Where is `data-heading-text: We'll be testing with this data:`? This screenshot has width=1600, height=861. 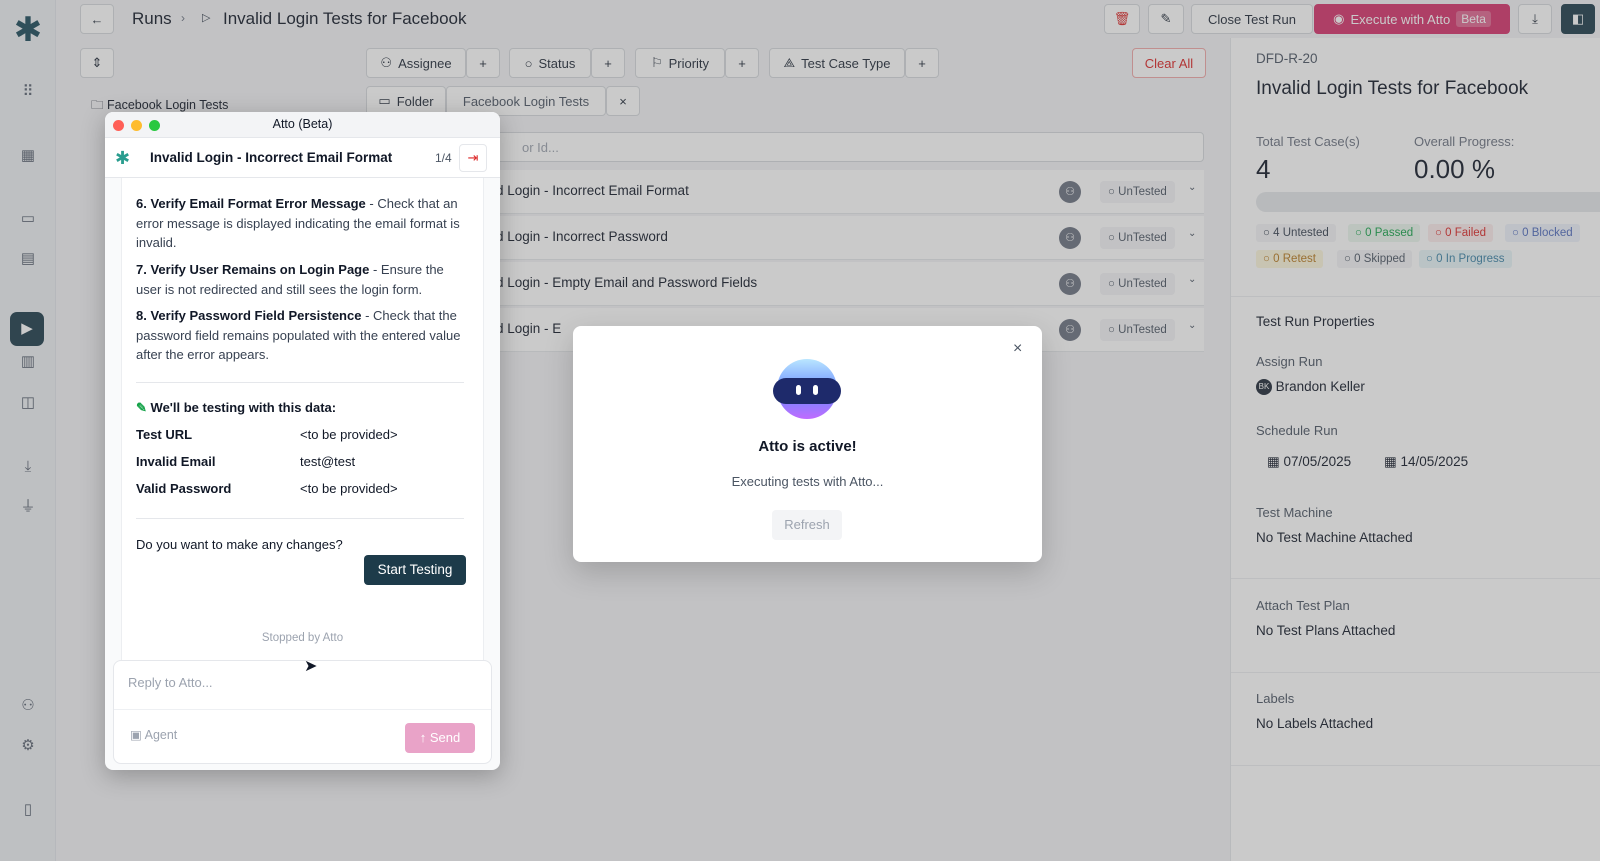
data-heading-text: We'll be testing with this data: is located at coordinates (243, 407).